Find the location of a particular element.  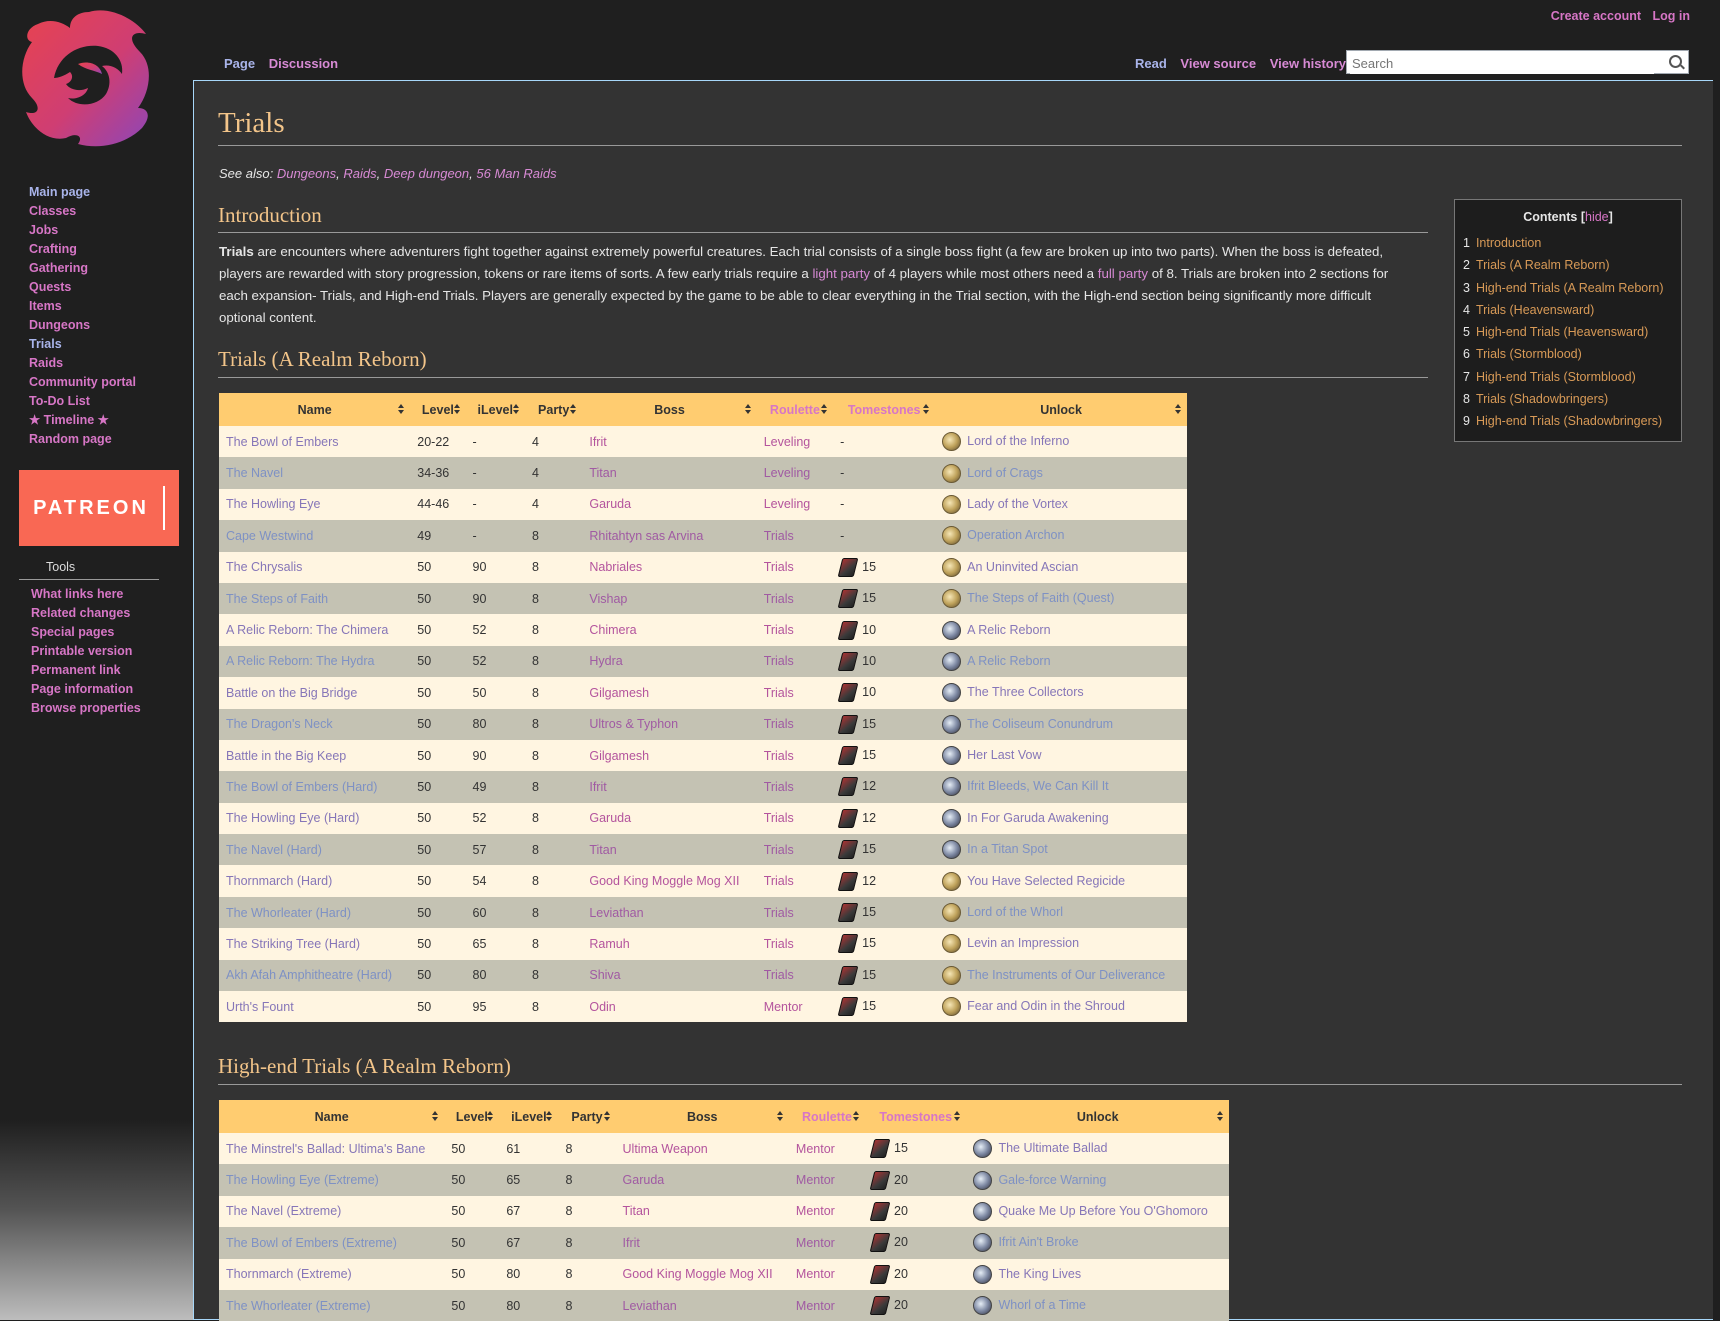

trial-name-link: Akh Afah Amphitheatre (Hard) is located at coordinates (309, 975).